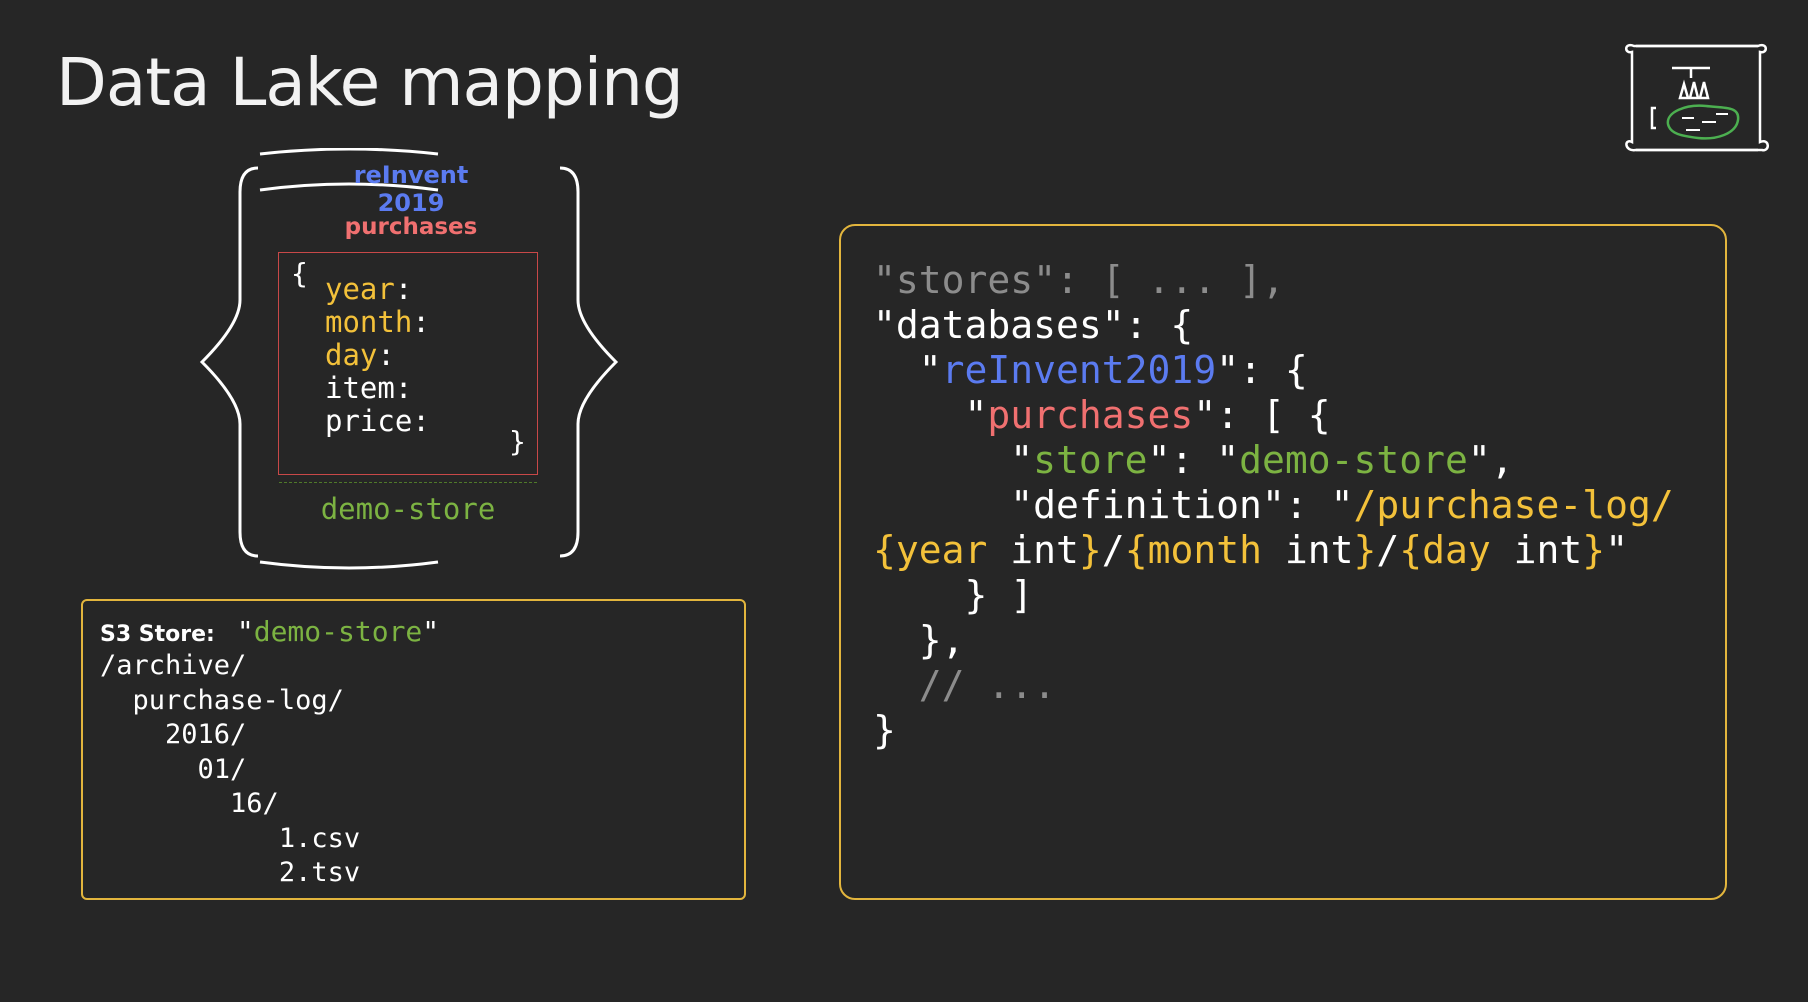 This screenshot has width=1808, height=1002. I want to click on s3-tree-line: purchase-log/, so click(238, 700).